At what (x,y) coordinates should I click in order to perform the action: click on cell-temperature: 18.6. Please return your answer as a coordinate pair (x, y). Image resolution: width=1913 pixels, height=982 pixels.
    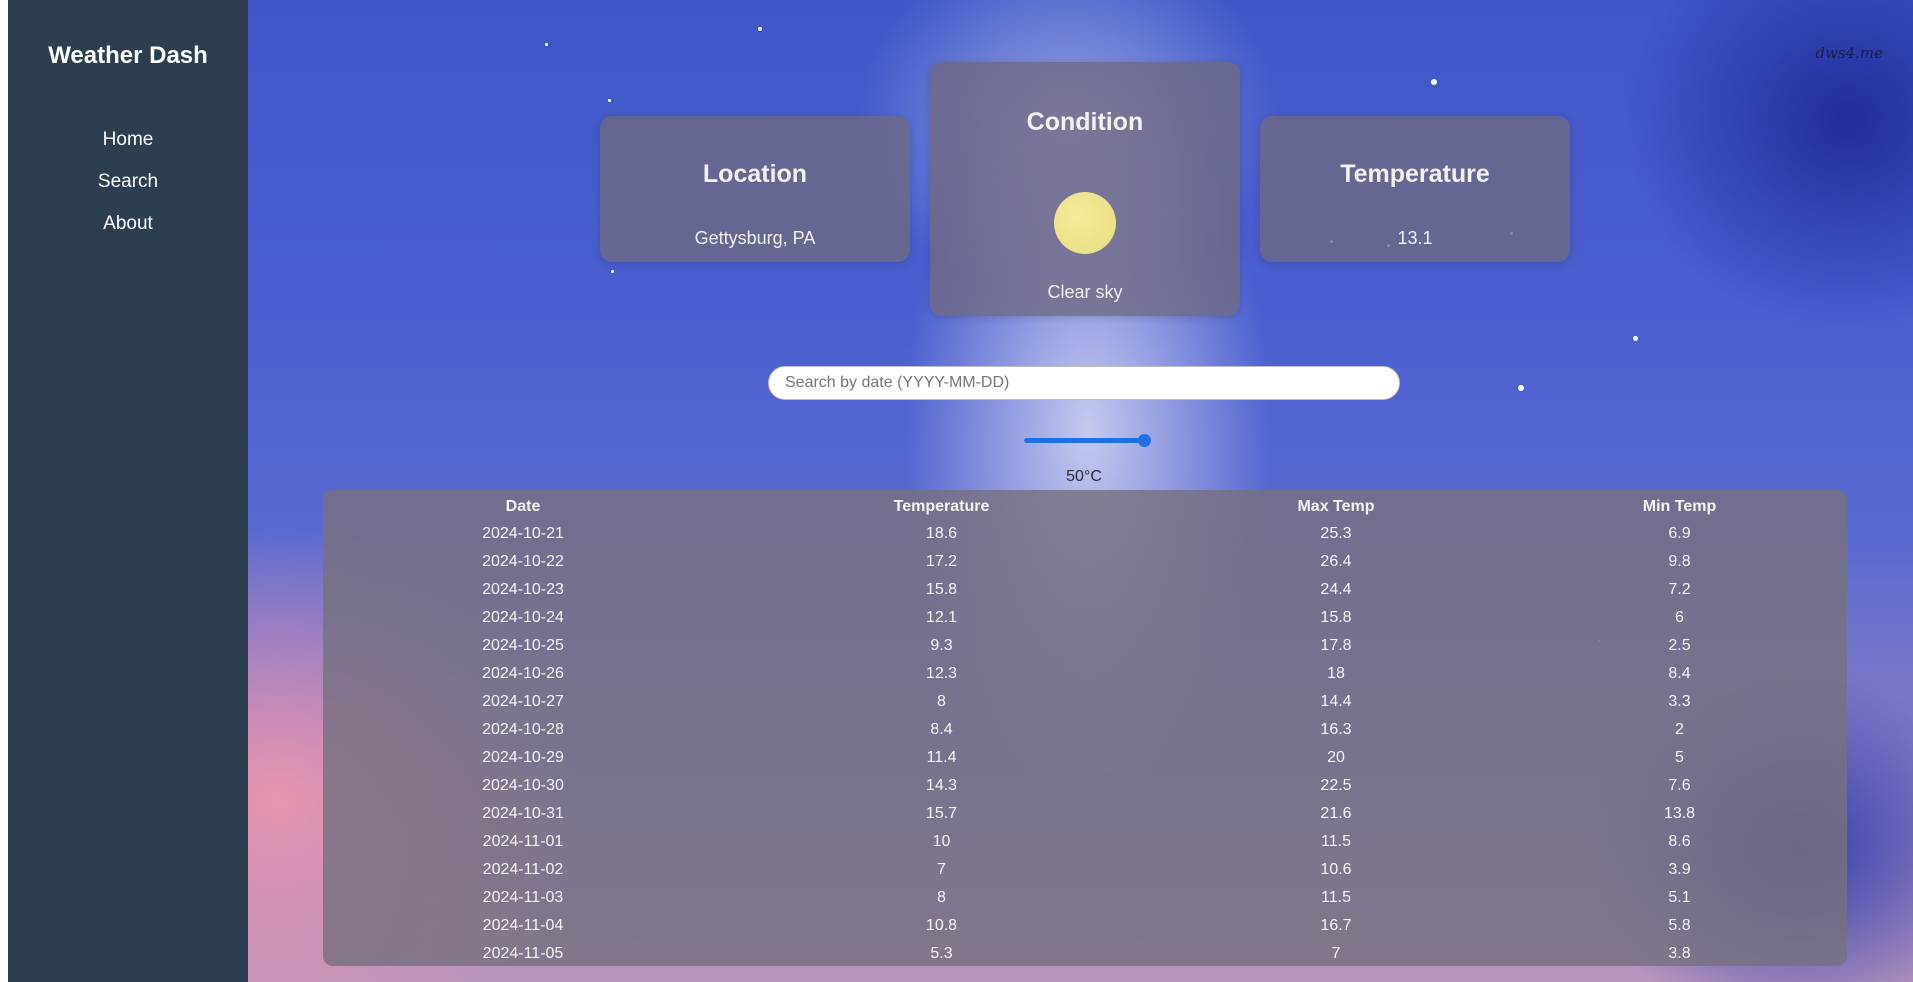
    Looking at the image, I should click on (941, 533).